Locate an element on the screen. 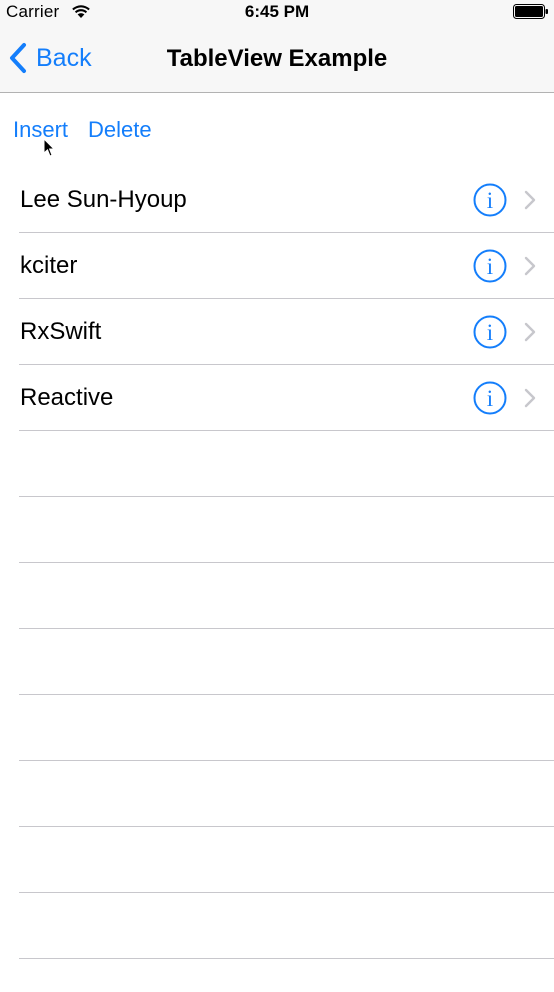 This screenshot has height=992, width=554. back-button: Back is located at coordinates (50, 58).